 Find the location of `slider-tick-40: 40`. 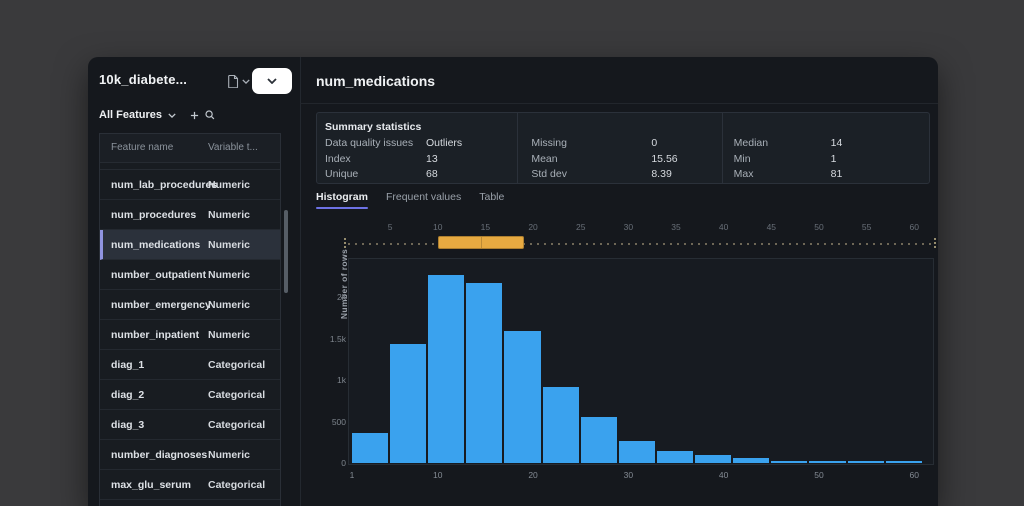

slider-tick-40: 40 is located at coordinates (723, 227).